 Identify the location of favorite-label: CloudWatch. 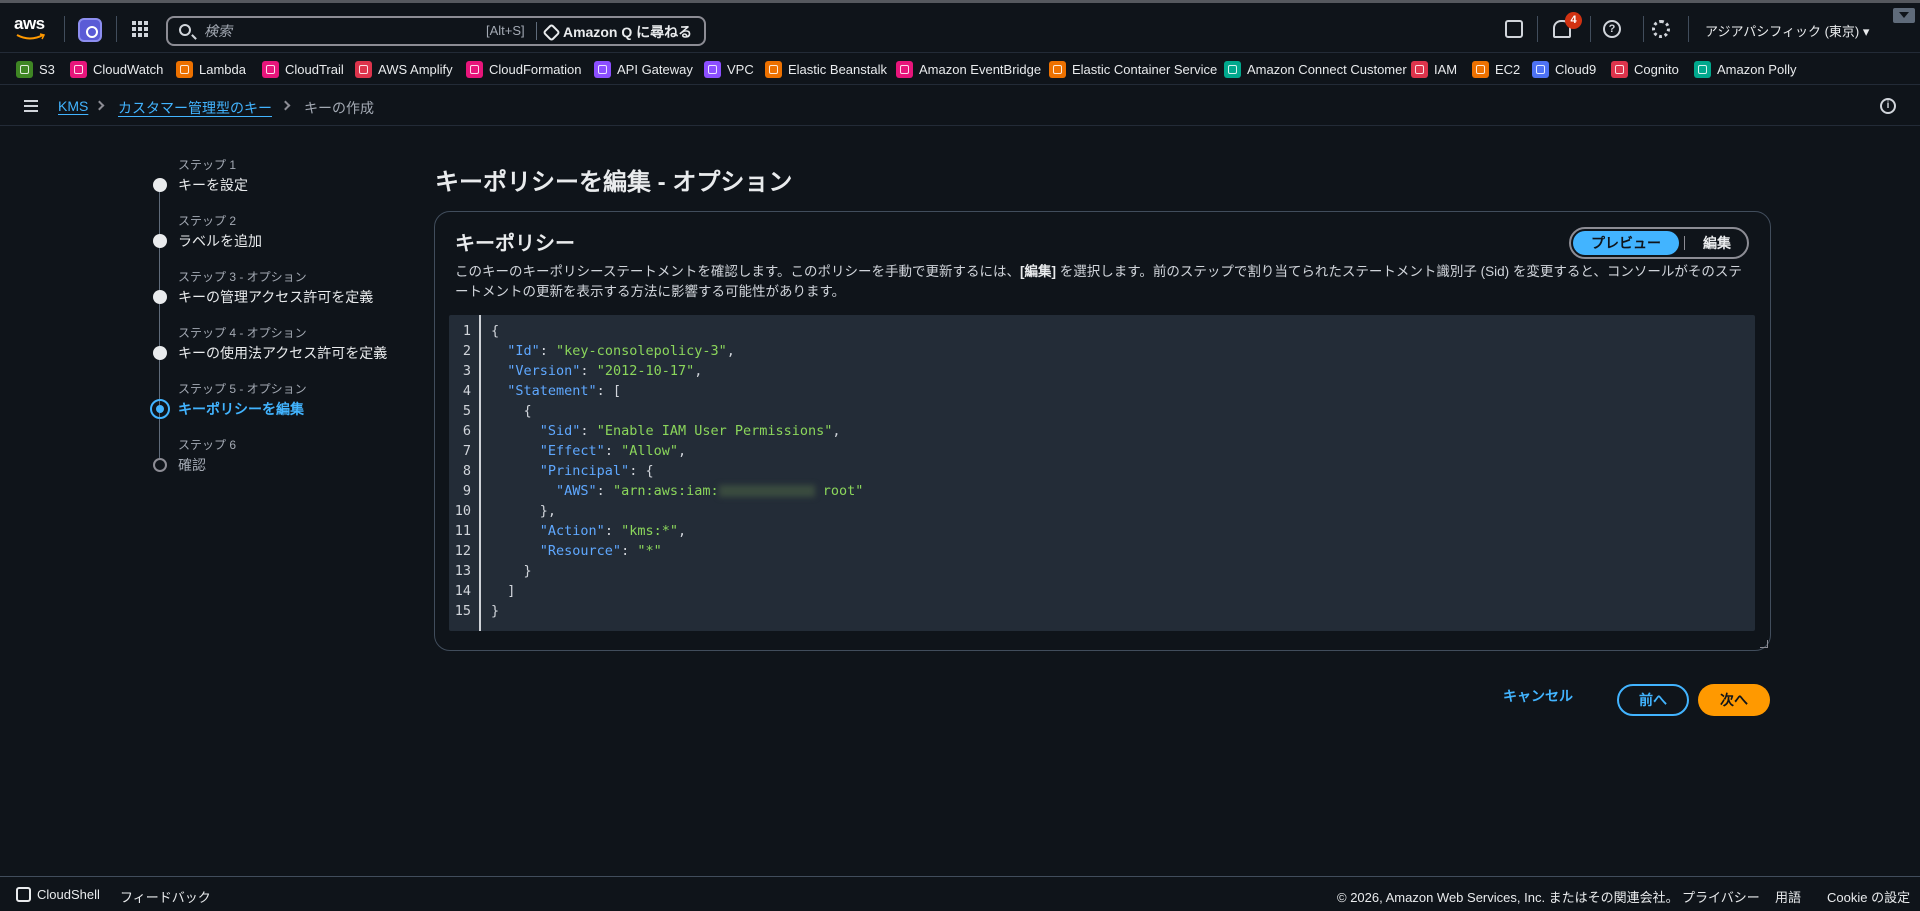
(128, 69).